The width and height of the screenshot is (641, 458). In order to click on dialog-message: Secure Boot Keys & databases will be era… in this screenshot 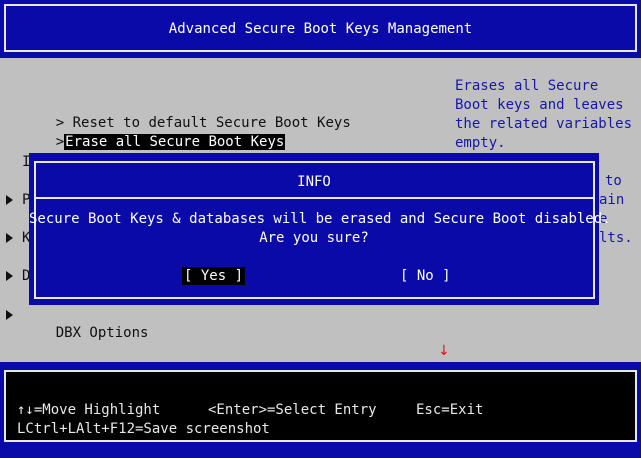, I will do `click(320, 219)`.